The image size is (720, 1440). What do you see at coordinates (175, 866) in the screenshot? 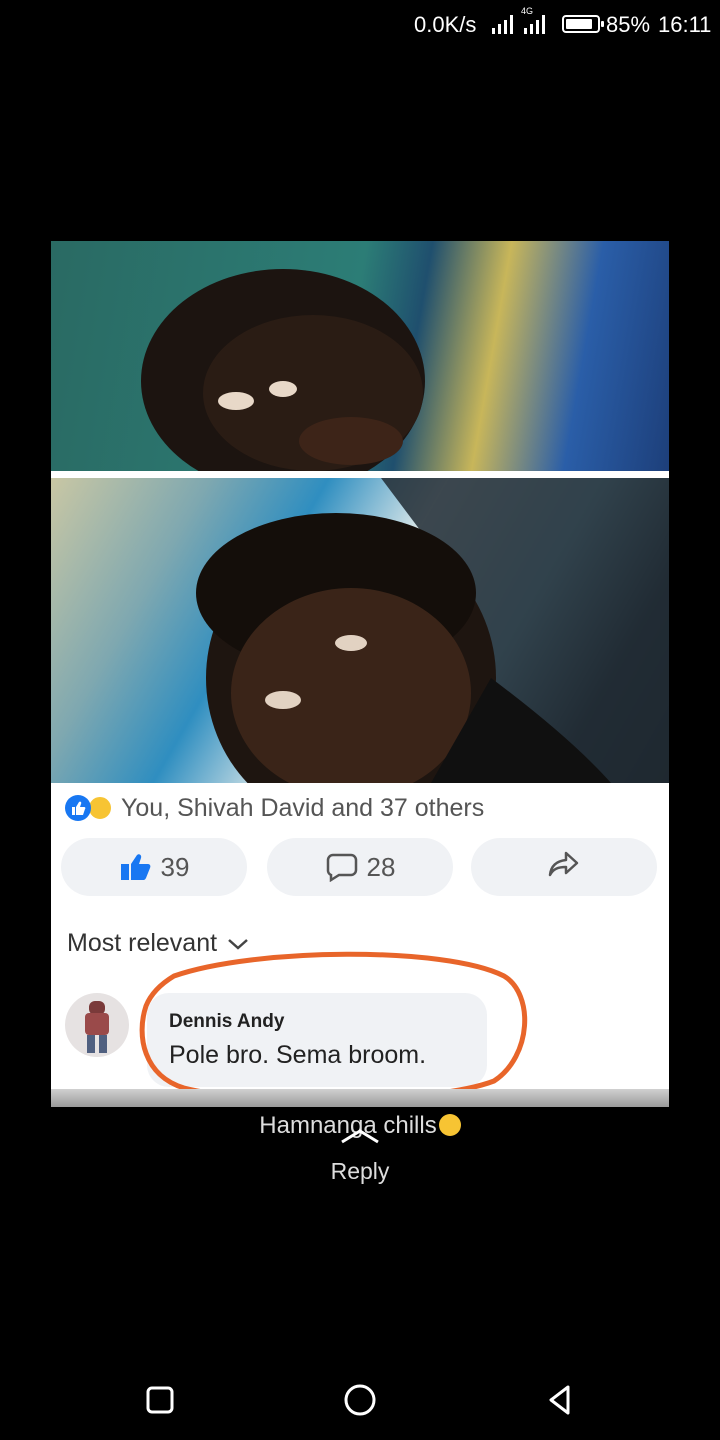
I see `like-count: 39` at bounding box center [175, 866].